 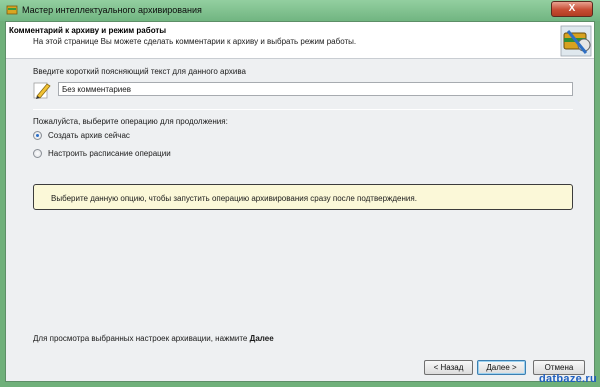 What do you see at coordinates (261, 338) in the screenshot?
I see `footer-hint-bold: Далее` at bounding box center [261, 338].